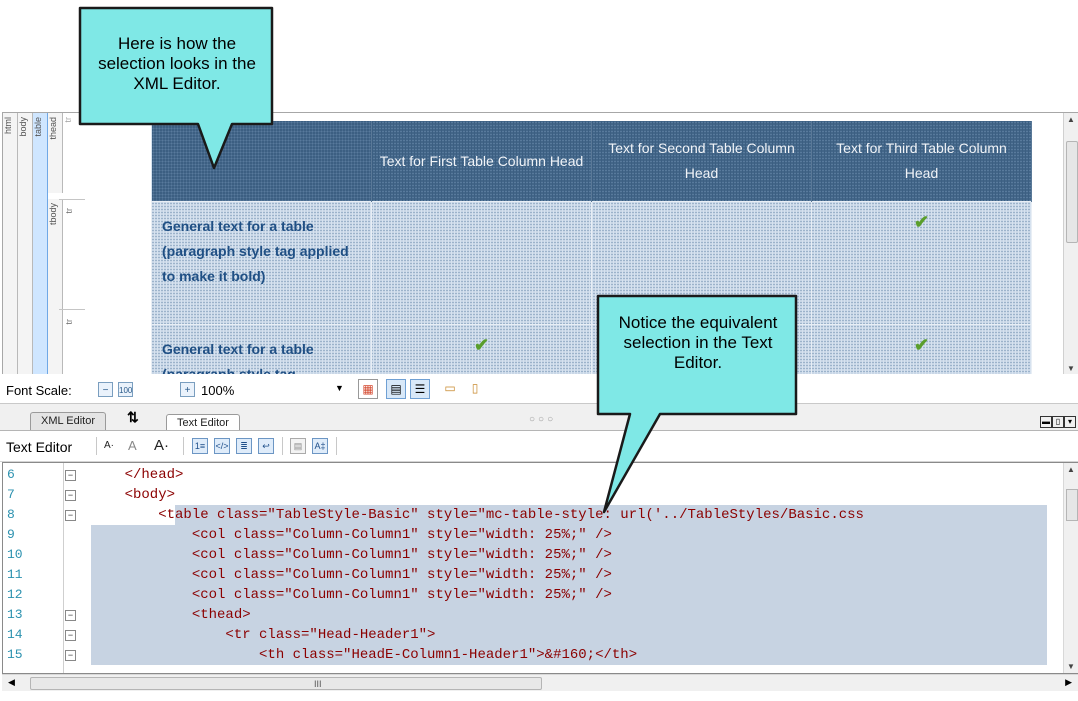 Image resolution: width=1078 pixels, height=701 pixels. Describe the element at coordinates (15, 634) in the screenshot. I see `line-number: 14` at that location.